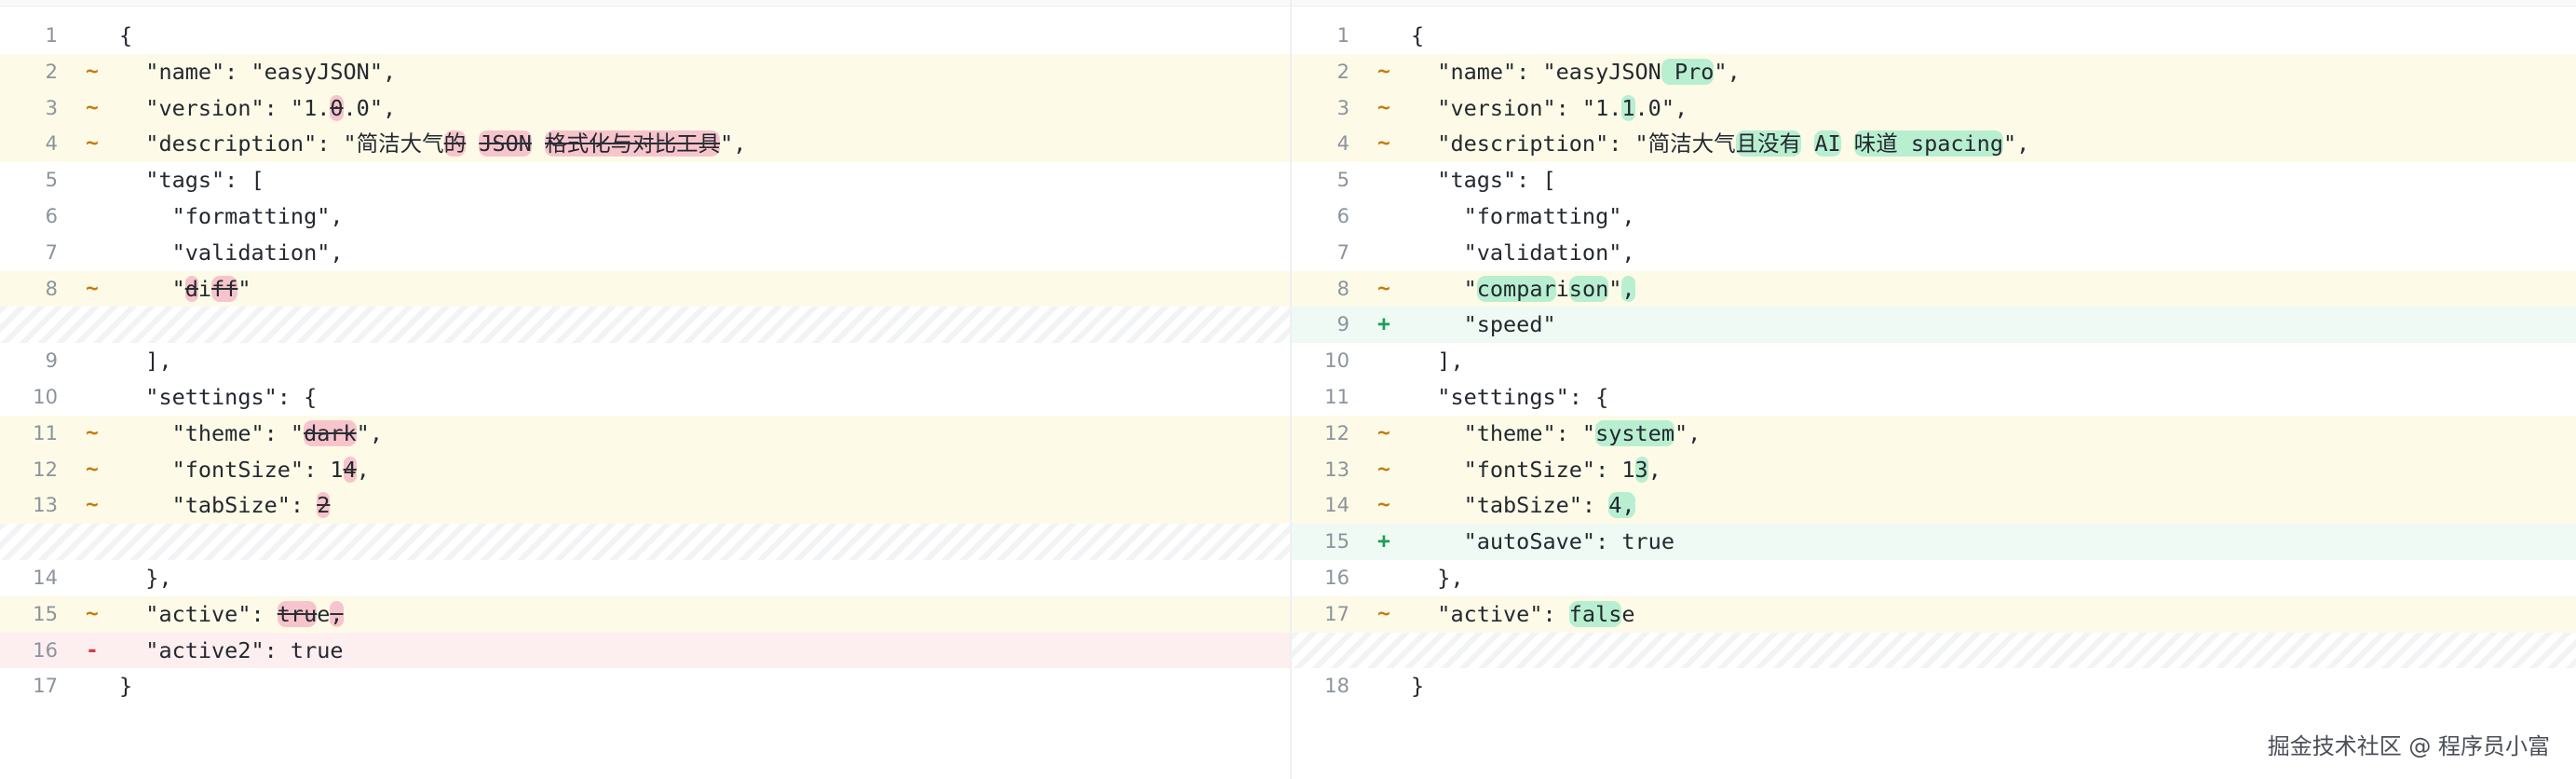 The width and height of the screenshot is (2576, 779). I want to click on code-text: "theme": "system",, so click(1556, 434).